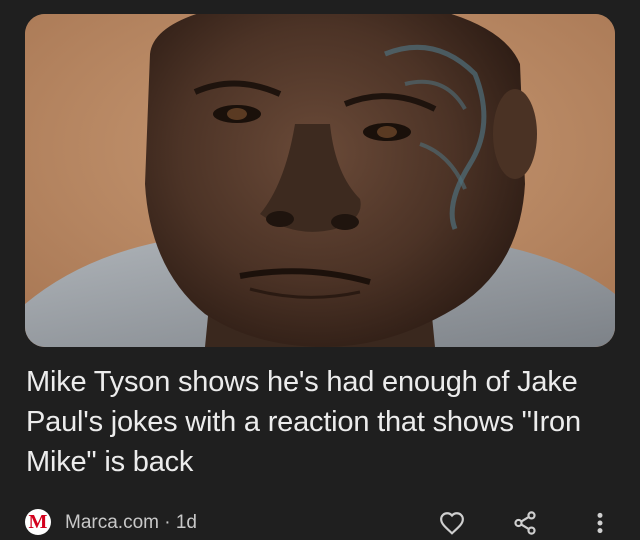  Describe the element at coordinates (186, 522) in the screenshot. I see `article-age: 1d` at that location.